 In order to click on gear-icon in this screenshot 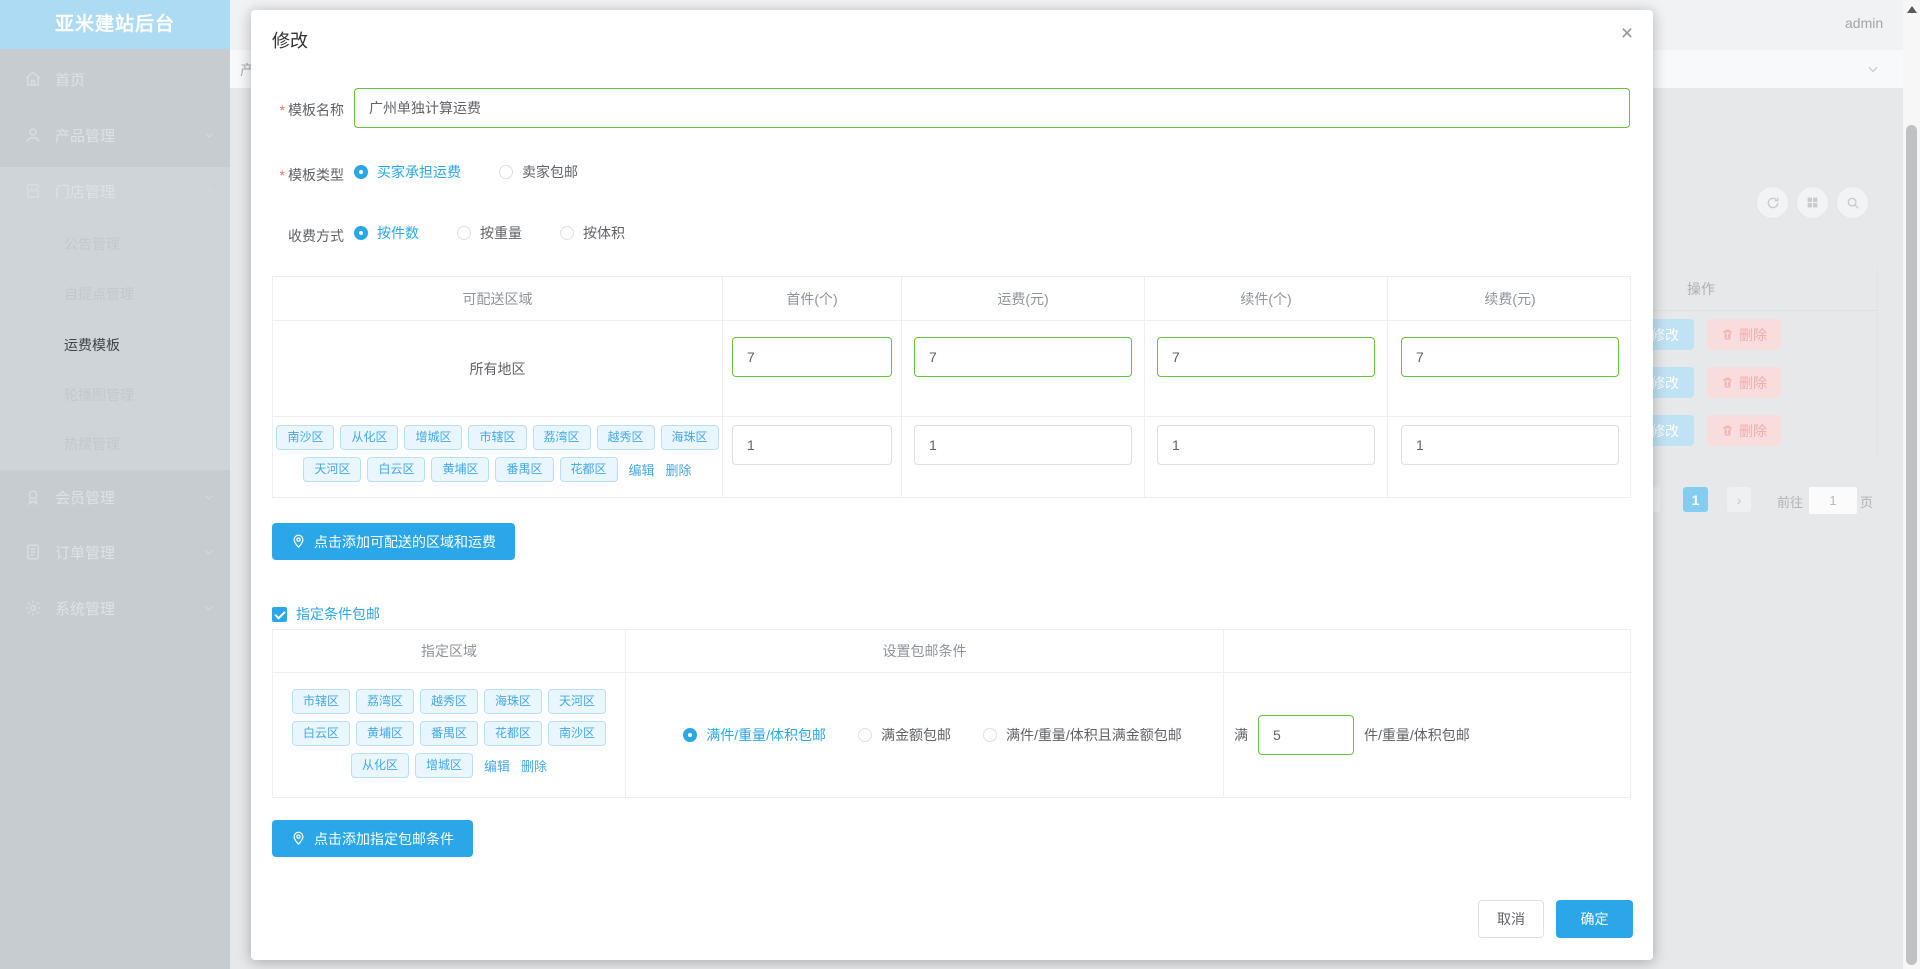, I will do `click(33, 608)`.